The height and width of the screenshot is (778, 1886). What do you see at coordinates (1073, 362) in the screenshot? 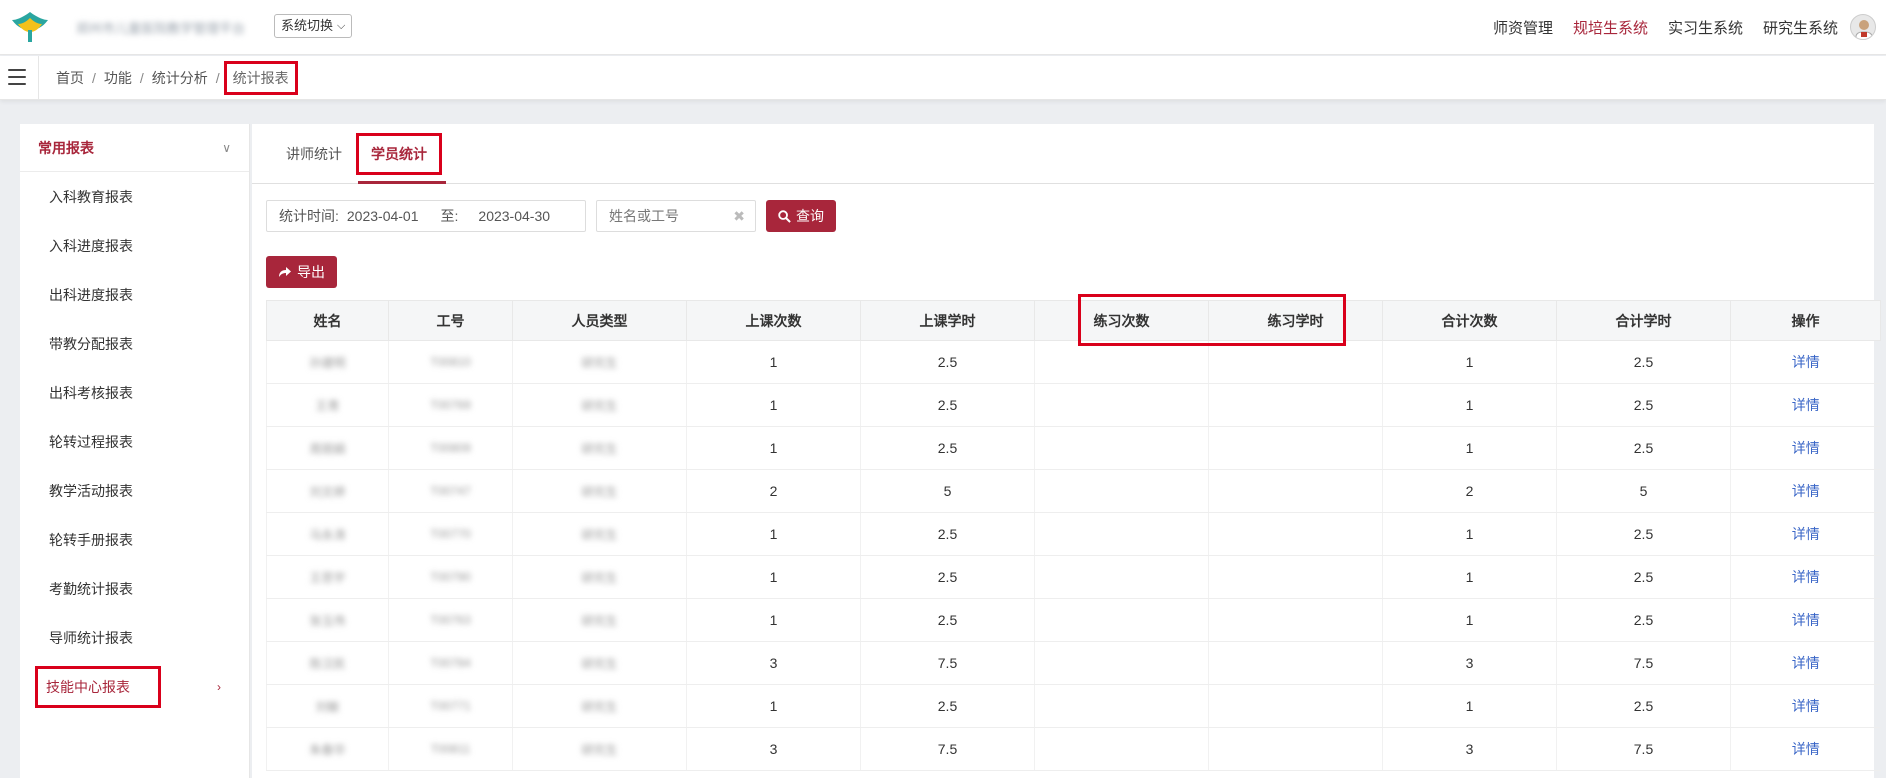
I see `table-row: 孙建明 T00810 研究生 1 2.5 1 2.5 详情` at bounding box center [1073, 362].